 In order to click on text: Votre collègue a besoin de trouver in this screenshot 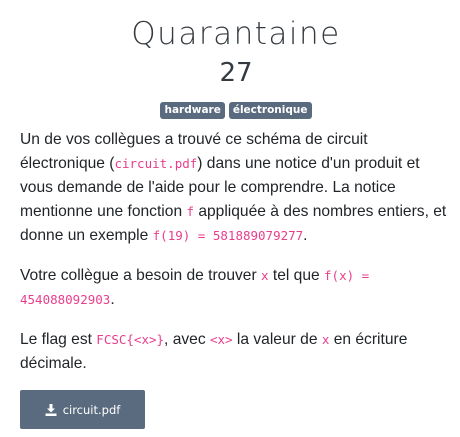, I will do `click(140, 275)`.